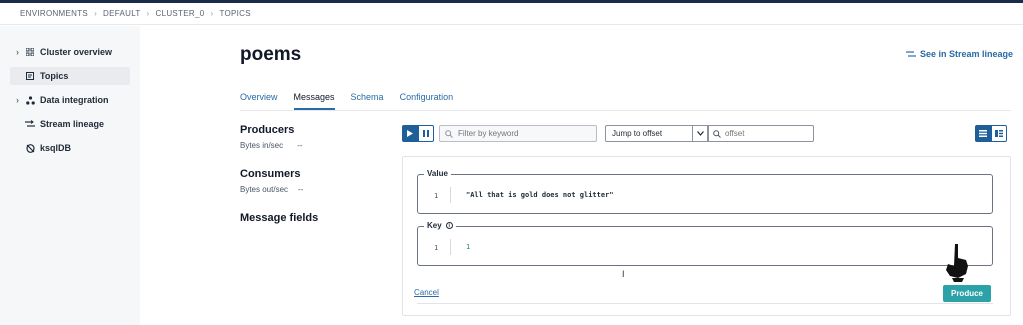 This screenshot has width=1023, height=325. I want to click on jump-to-offset-select: Jump to offset, so click(649, 133).